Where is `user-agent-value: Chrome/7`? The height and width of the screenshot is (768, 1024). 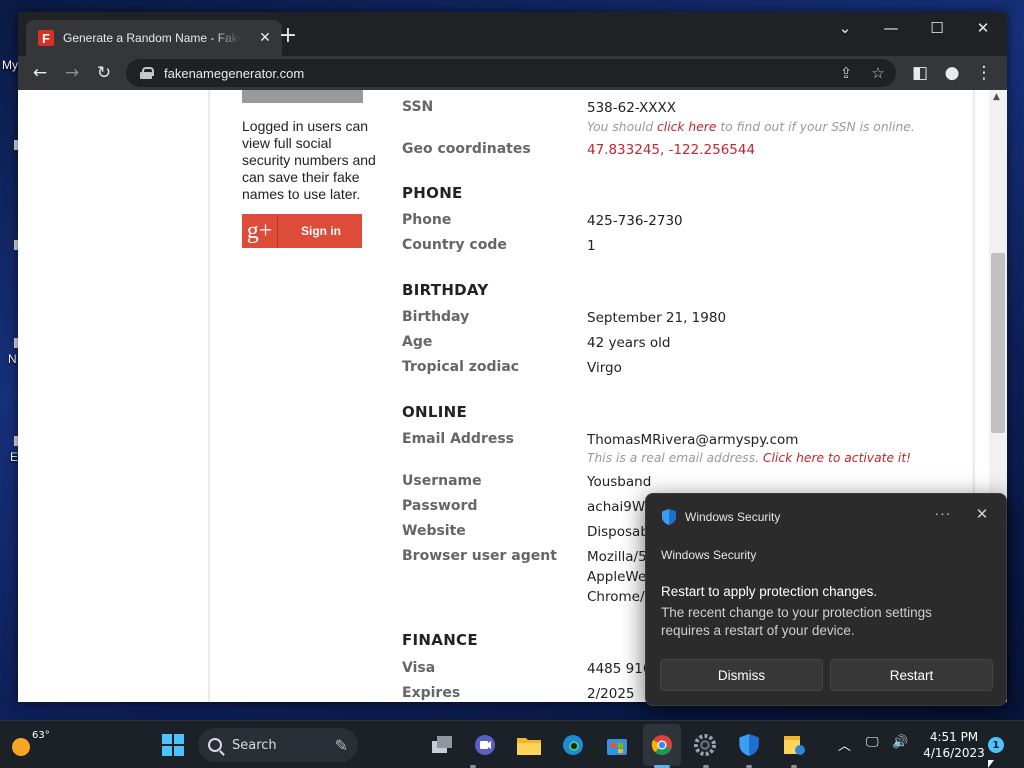 user-agent-value: Chrome/7 is located at coordinates (620, 597).